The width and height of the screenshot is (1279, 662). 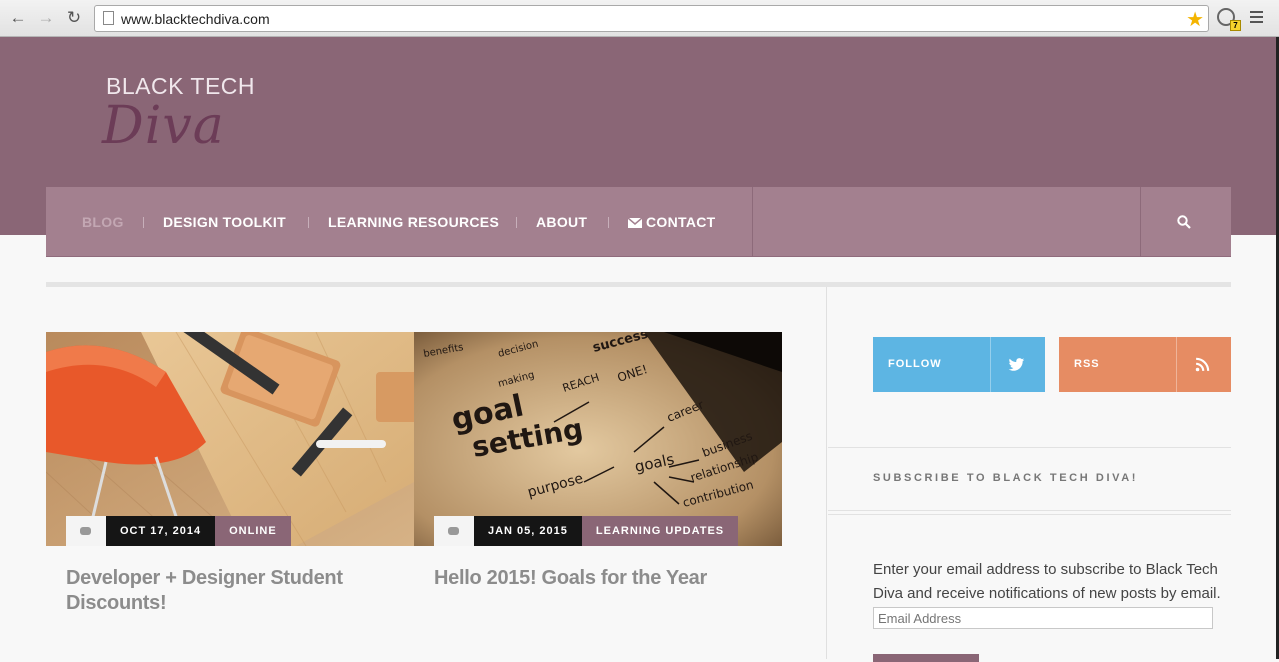 I want to click on subscribe-heading: SUBSCRIBE TO BLACK TECH DIVA!, so click(x=1006, y=478).